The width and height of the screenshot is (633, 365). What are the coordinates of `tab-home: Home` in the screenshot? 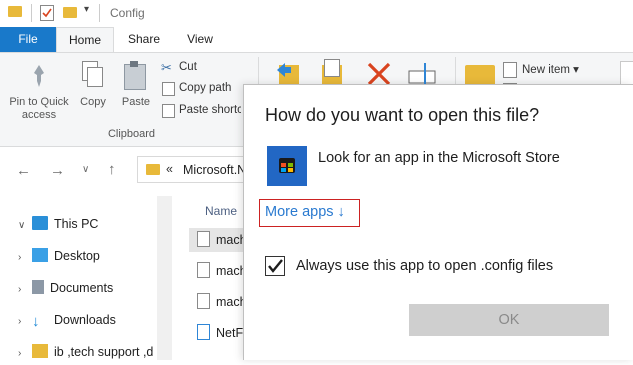 It's located at (85, 39).